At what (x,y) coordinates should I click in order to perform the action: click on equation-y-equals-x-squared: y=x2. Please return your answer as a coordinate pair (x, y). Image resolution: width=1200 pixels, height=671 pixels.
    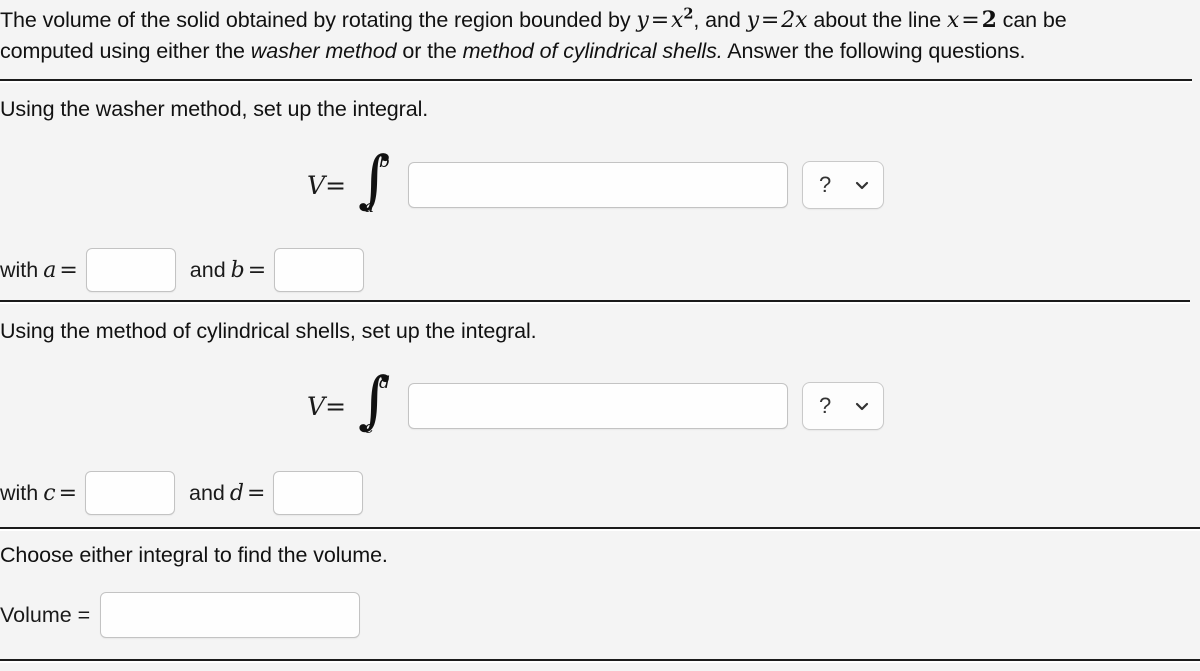
    Looking at the image, I should click on (665, 19).